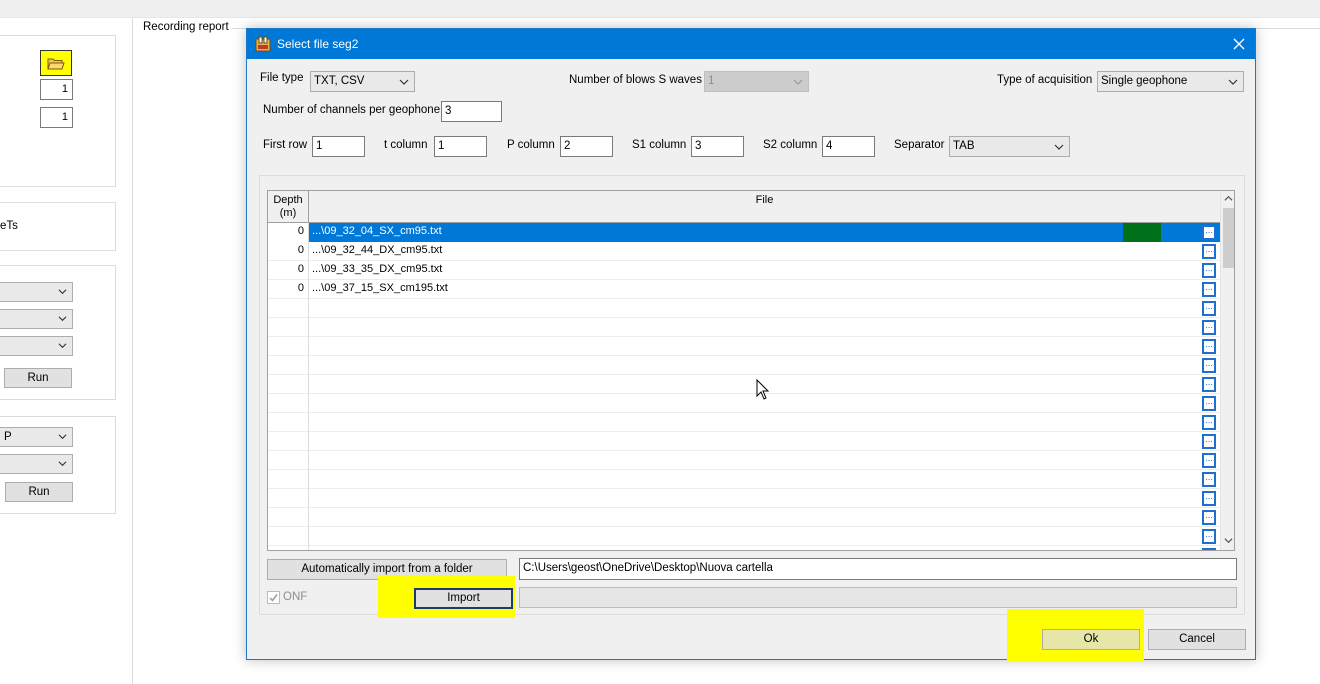  I want to click on file-column-header: File, so click(764, 207).